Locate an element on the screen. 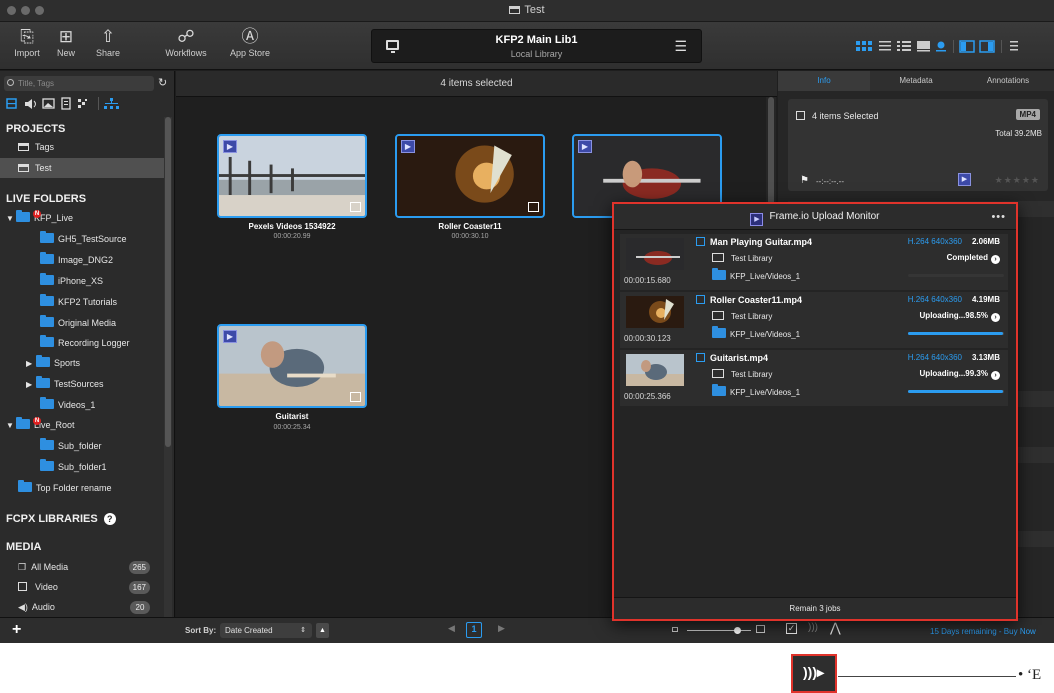 This screenshot has height=693, width=1054. left-panel-icon is located at coordinates (967, 46).